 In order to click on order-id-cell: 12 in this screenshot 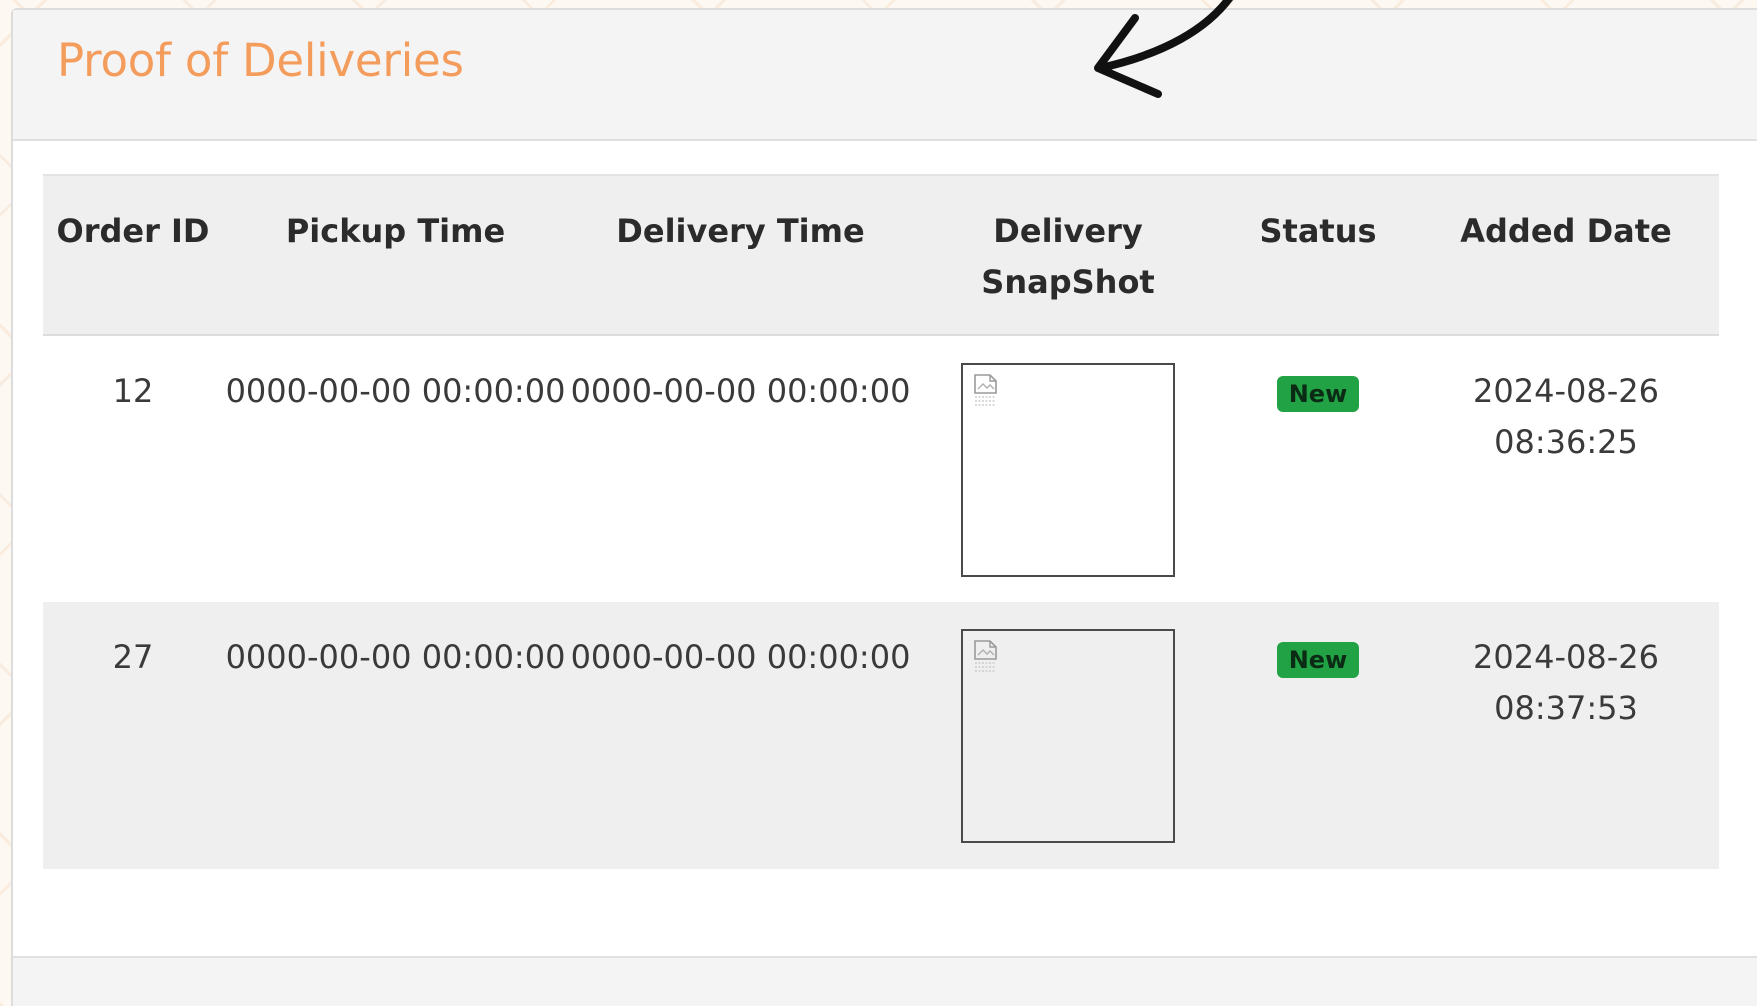, I will do `click(133, 391)`.